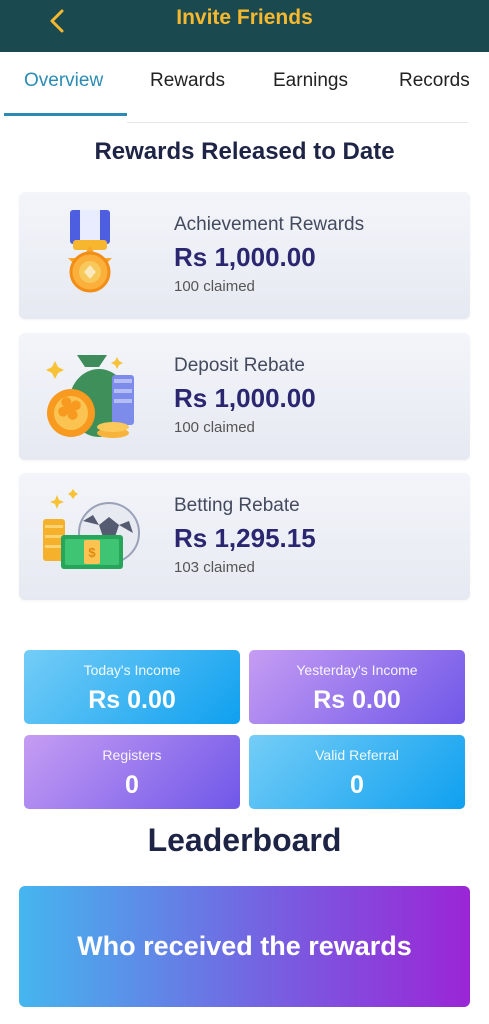 This screenshot has height=1024, width=489. Describe the element at coordinates (269, 224) in the screenshot. I see `reward-name: Achievement Rewards` at that location.